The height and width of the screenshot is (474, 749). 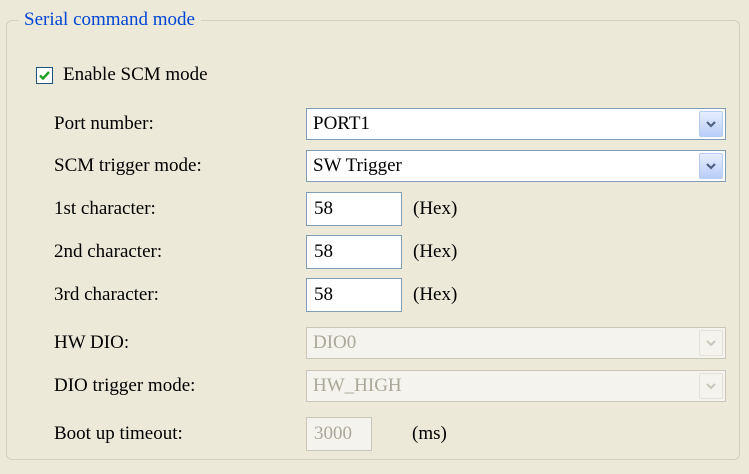 I want to click on checkbox-box, so click(x=44, y=75).